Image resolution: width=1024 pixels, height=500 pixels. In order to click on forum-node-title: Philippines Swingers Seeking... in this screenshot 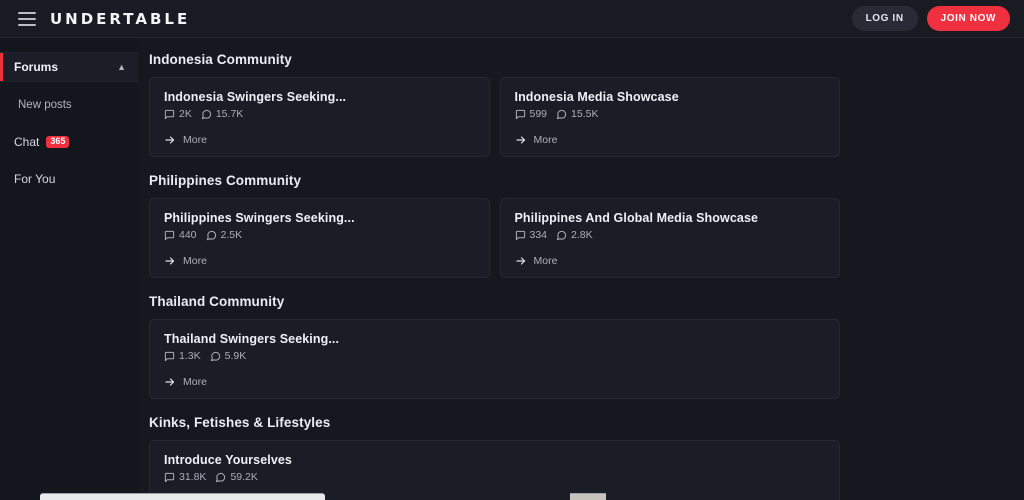, I will do `click(319, 218)`.